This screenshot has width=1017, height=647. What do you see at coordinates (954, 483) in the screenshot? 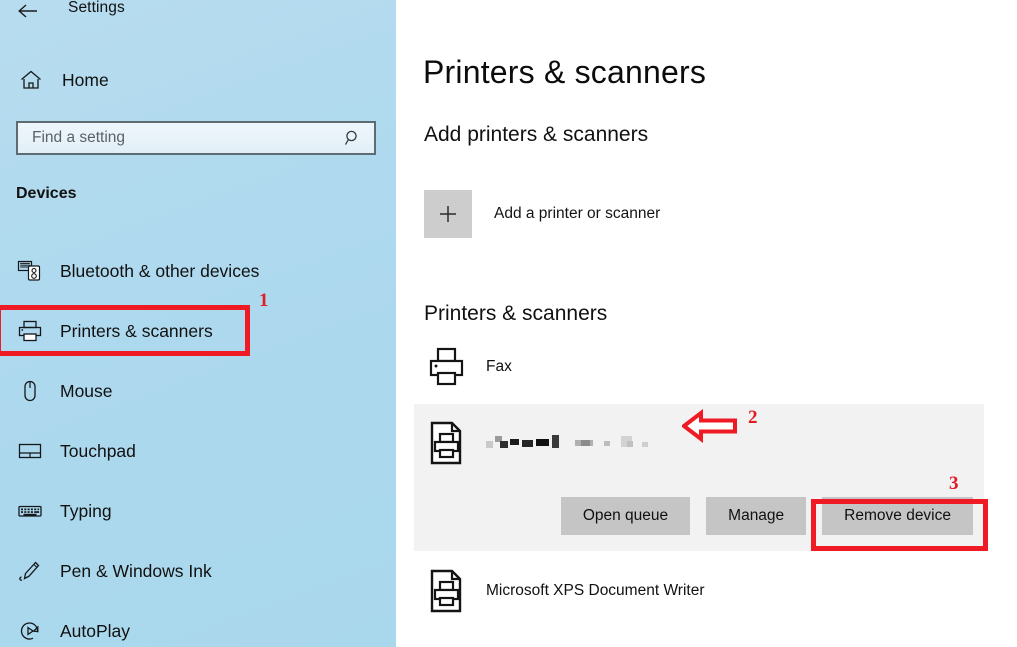
I see `annotation-number-3: 3` at bounding box center [954, 483].